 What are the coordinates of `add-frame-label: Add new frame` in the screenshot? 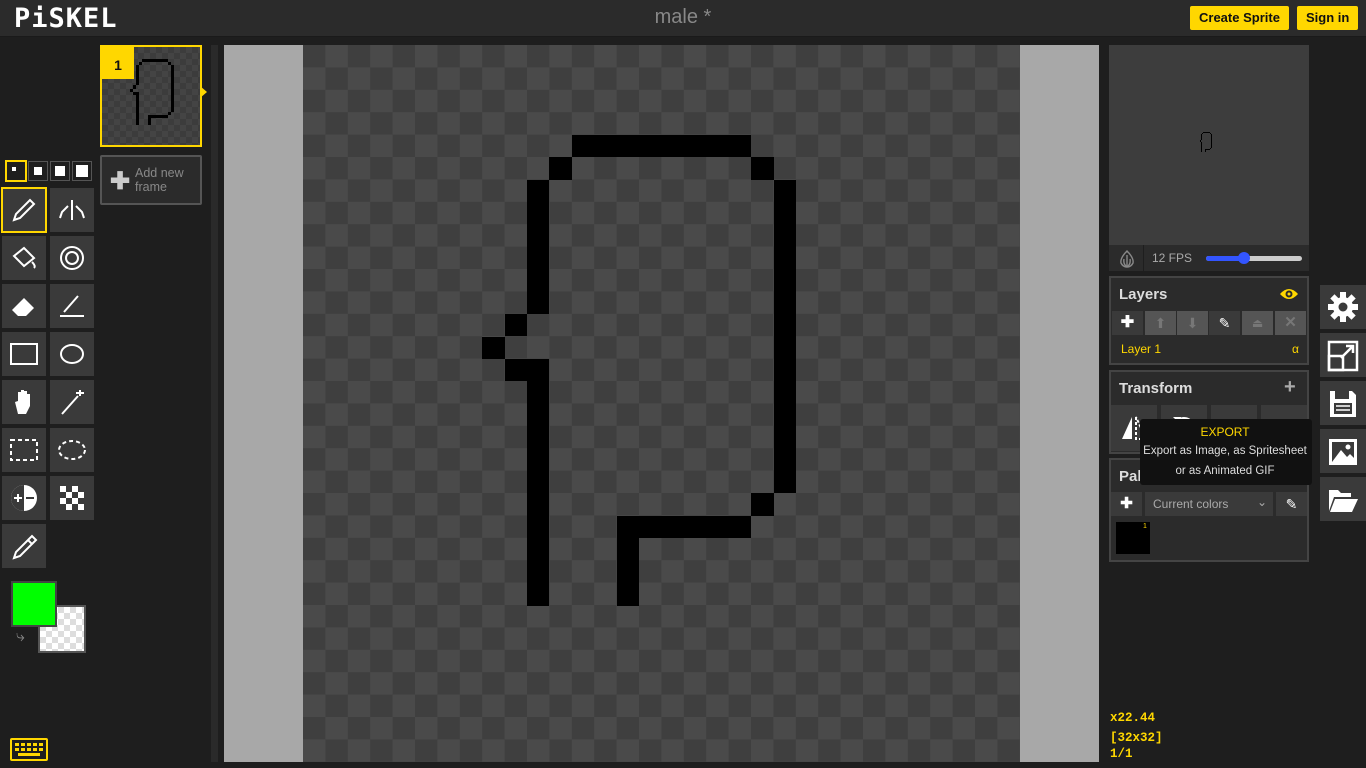 It's located at (159, 180).